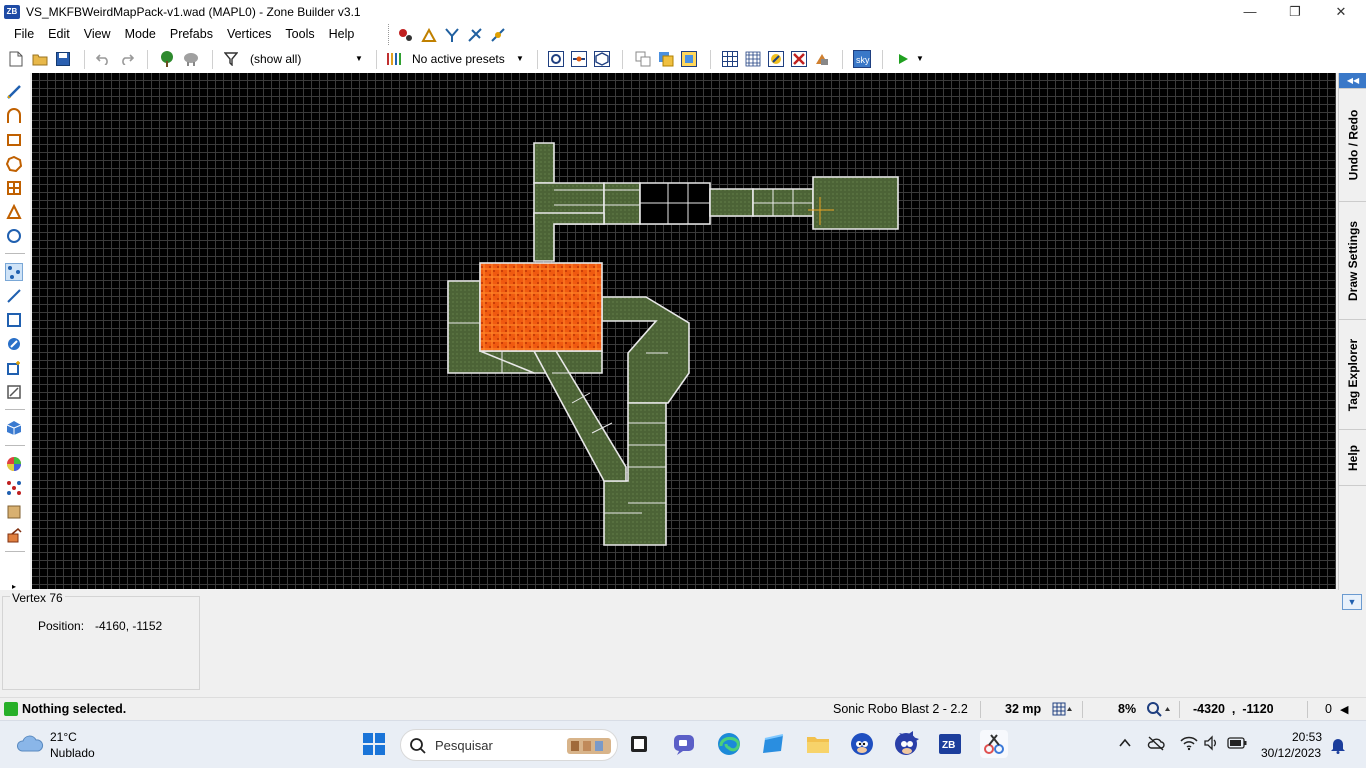  I want to click on fullbright-icon, so click(822, 59).